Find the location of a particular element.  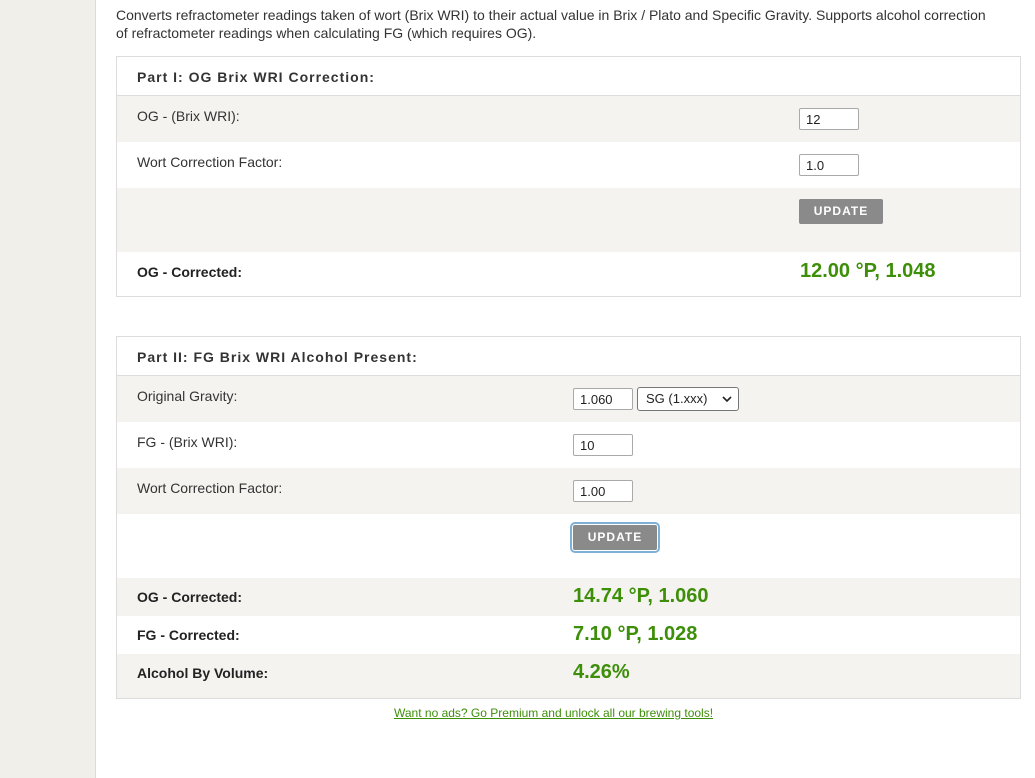

part2-og-corrected-value: 14.74 °P, 1.060 is located at coordinates (641, 596).